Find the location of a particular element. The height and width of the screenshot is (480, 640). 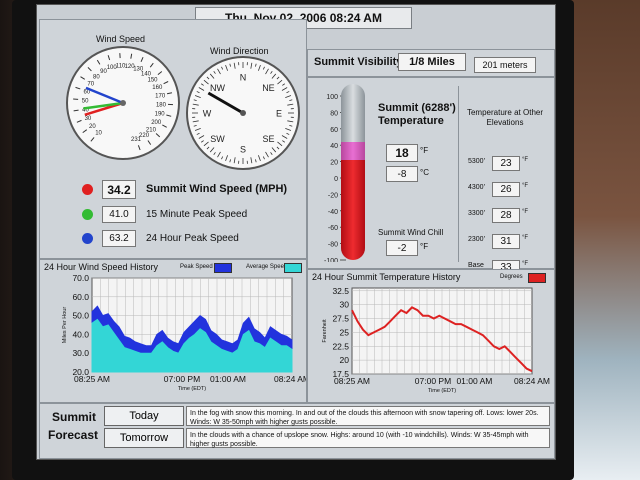

peak24-label: 24 Hour Peak Speed is located at coordinates (192, 238).